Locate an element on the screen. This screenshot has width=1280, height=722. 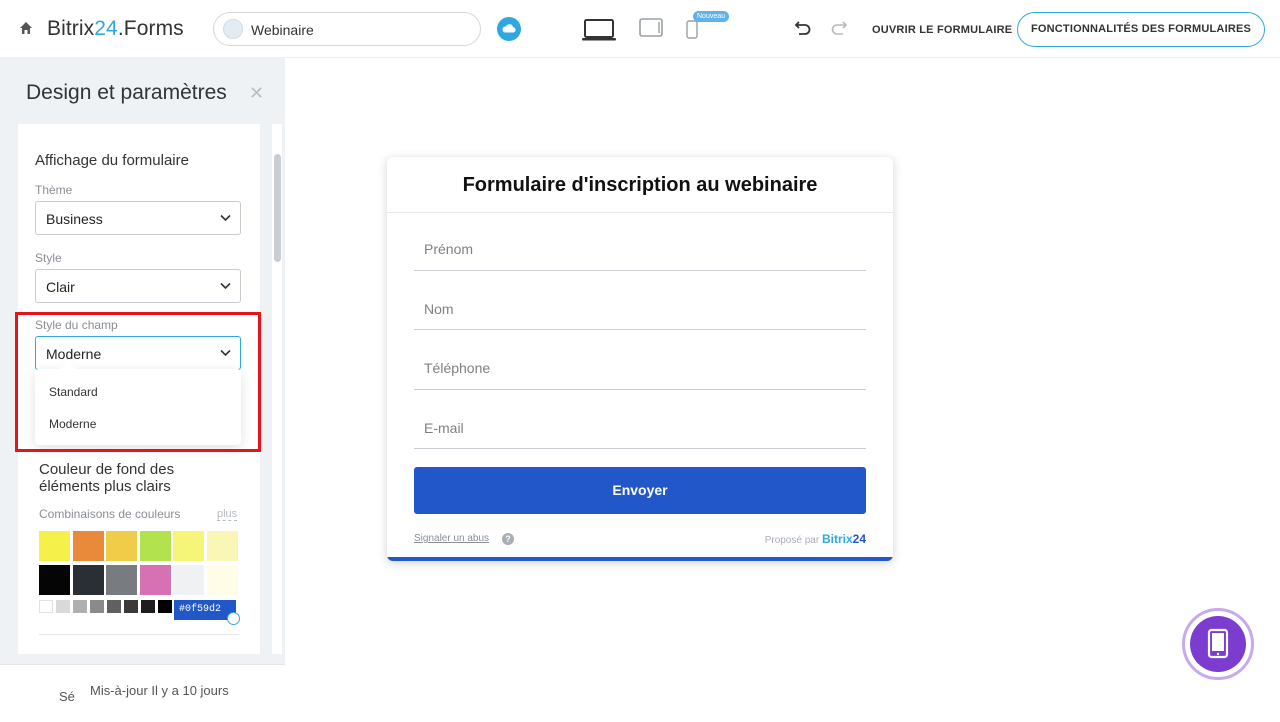
form-features-button: FONCTIONNALITÉS DES FORMULAIRES is located at coordinates (1141, 29).